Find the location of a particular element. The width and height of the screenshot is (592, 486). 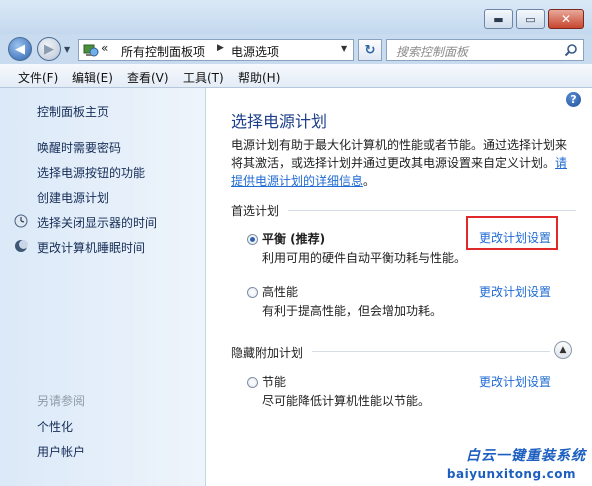

refresh-icon: ↻ is located at coordinates (370, 50).